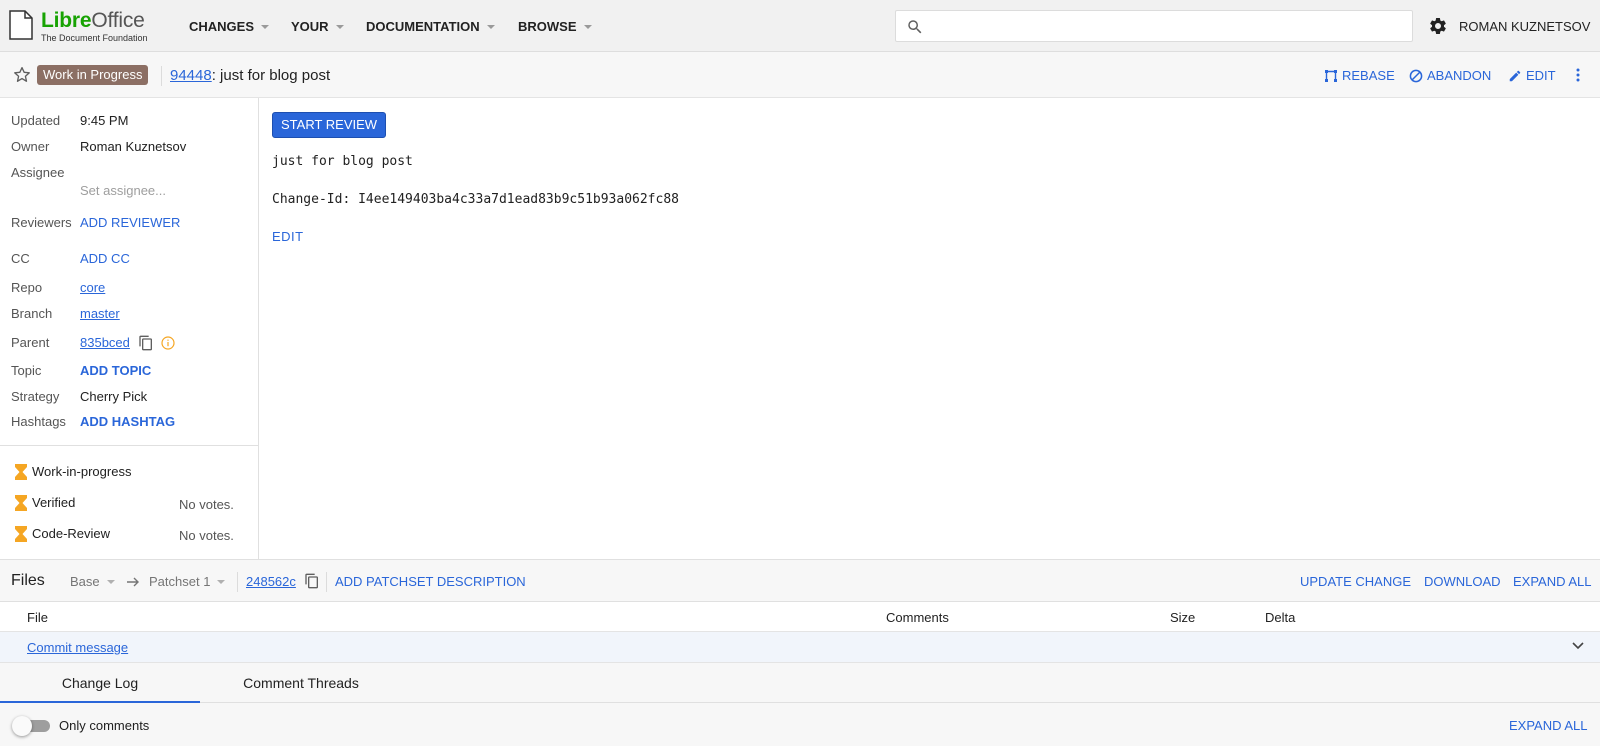 The image size is (1600, 746). Describe the element at coordinates (100, 683) in the screenshot. I see `tab-change-log: Change Log` at that location.